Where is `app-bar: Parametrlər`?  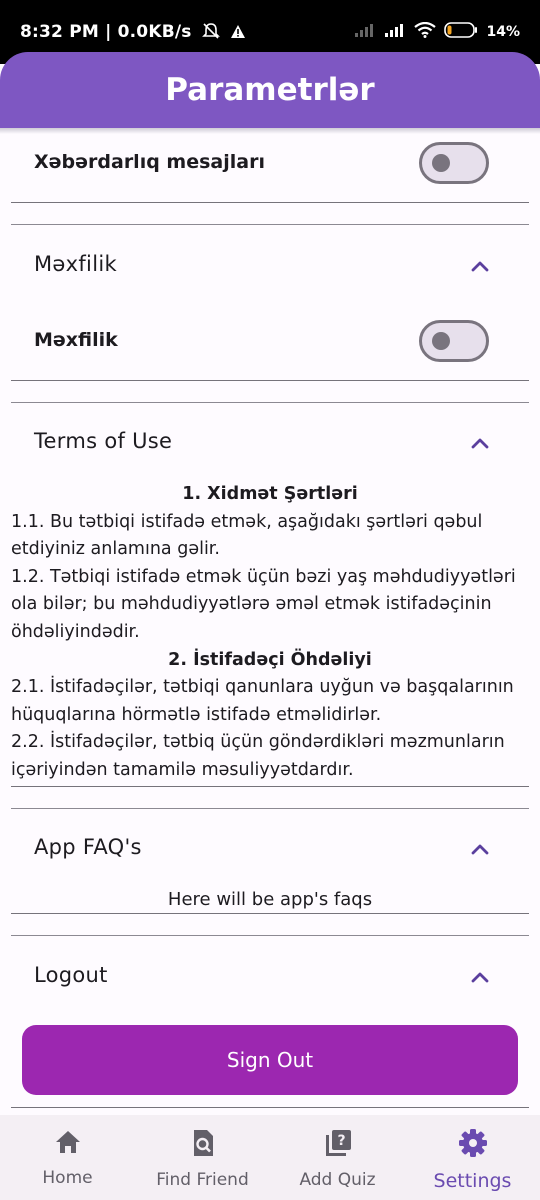
app-bar: Parametrlər is located at coordinates (270, 90).